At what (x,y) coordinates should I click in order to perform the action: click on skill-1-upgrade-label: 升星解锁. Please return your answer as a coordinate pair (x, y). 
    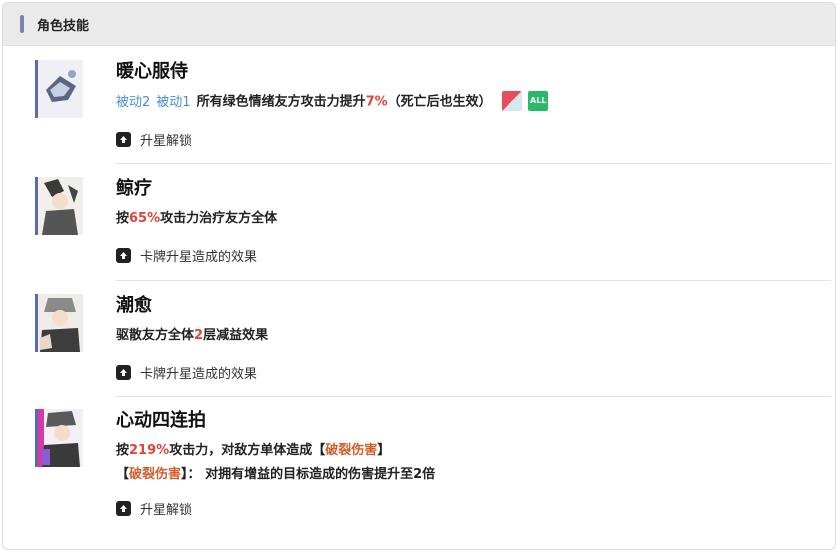
    Looking at the image, I should click on (166, 141).